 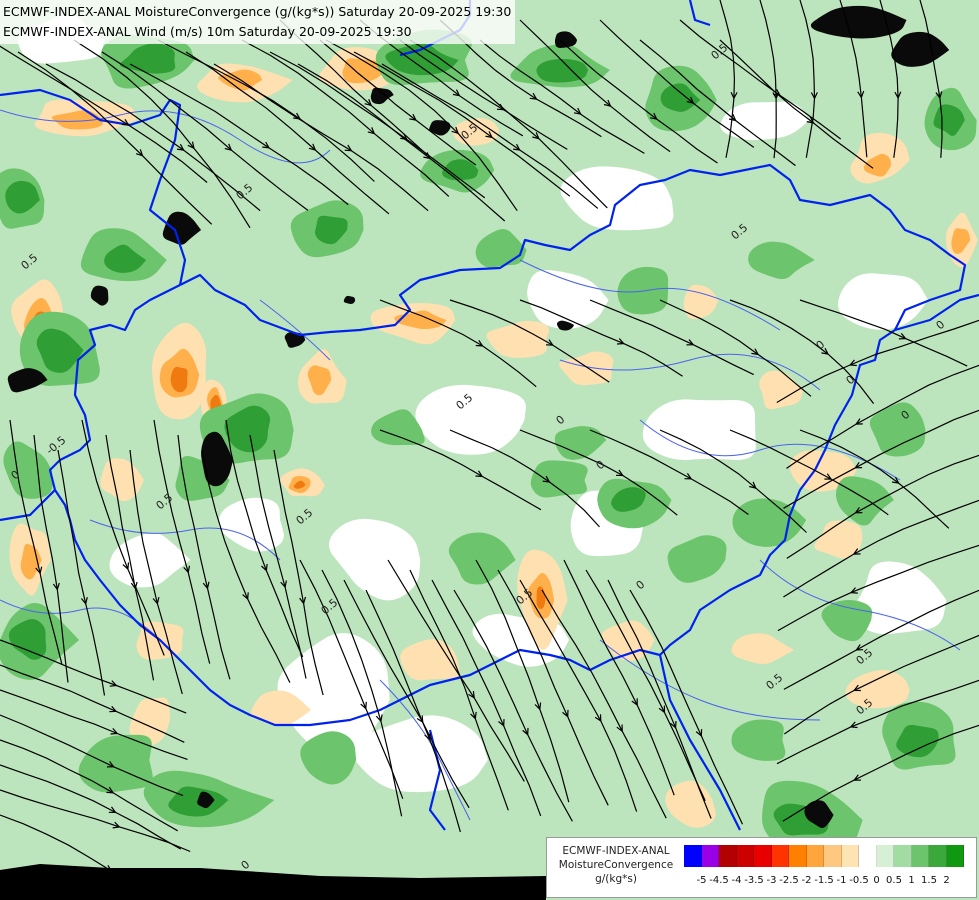 What do you see at coordinates (841, 880) in the screenshot?
I see `legend-tick-label: -1` at bounding box center [841, 880].